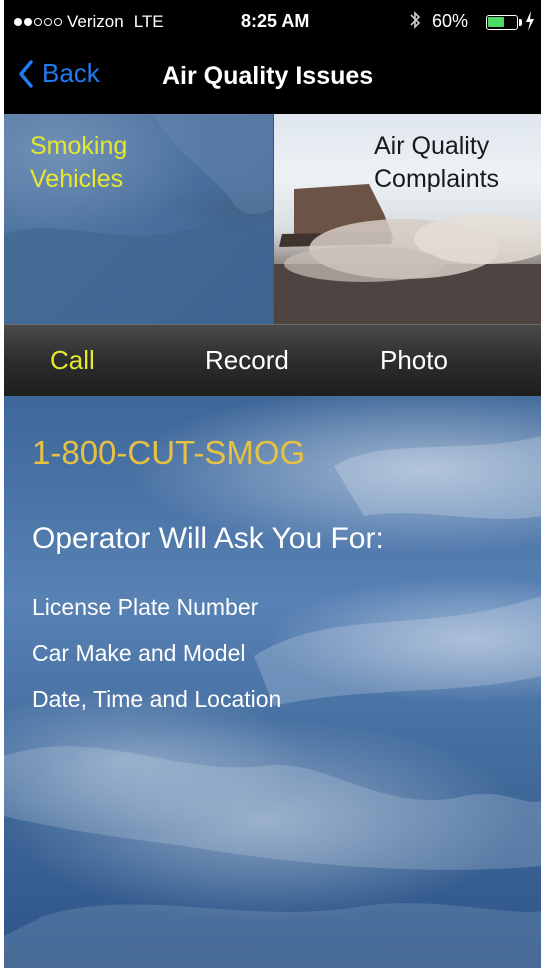 This screenshot has width=545, height=968. Describe the element at coordinates (436, 163) in the screenshot. I see `tile-label: Air Quality Complaints` at that location.